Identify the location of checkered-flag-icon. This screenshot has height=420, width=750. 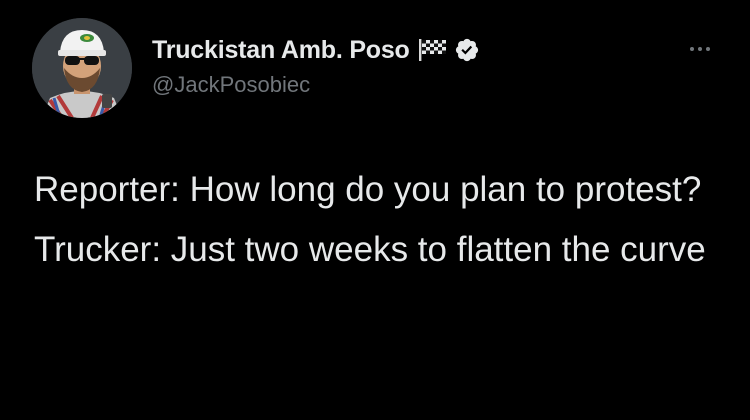
(433, 50).